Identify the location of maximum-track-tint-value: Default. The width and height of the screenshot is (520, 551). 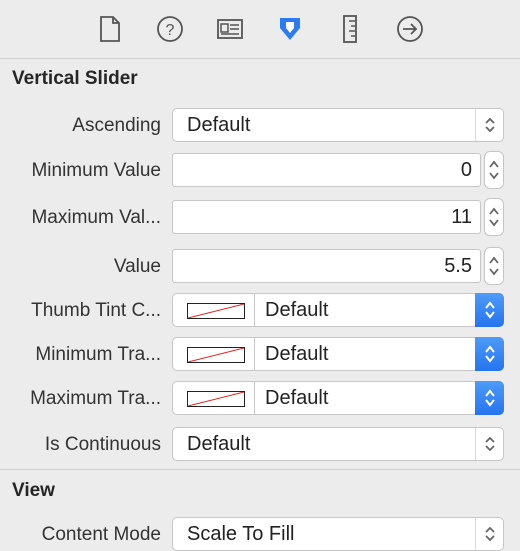
(297, 398).